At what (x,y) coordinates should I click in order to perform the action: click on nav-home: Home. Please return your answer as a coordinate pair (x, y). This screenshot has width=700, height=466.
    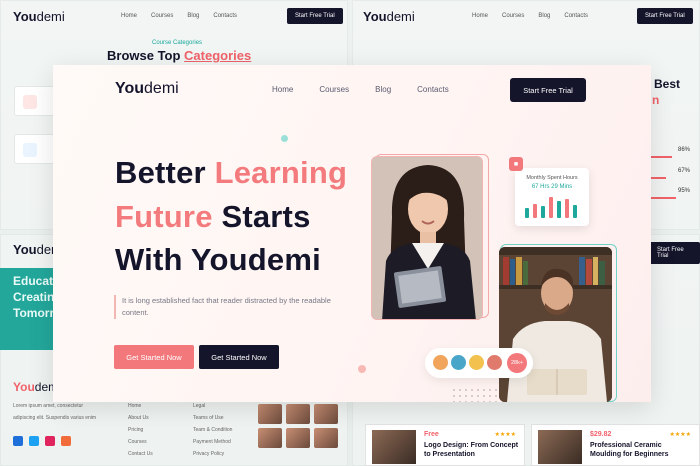
    Looking at the image, I should click on (282, 89).